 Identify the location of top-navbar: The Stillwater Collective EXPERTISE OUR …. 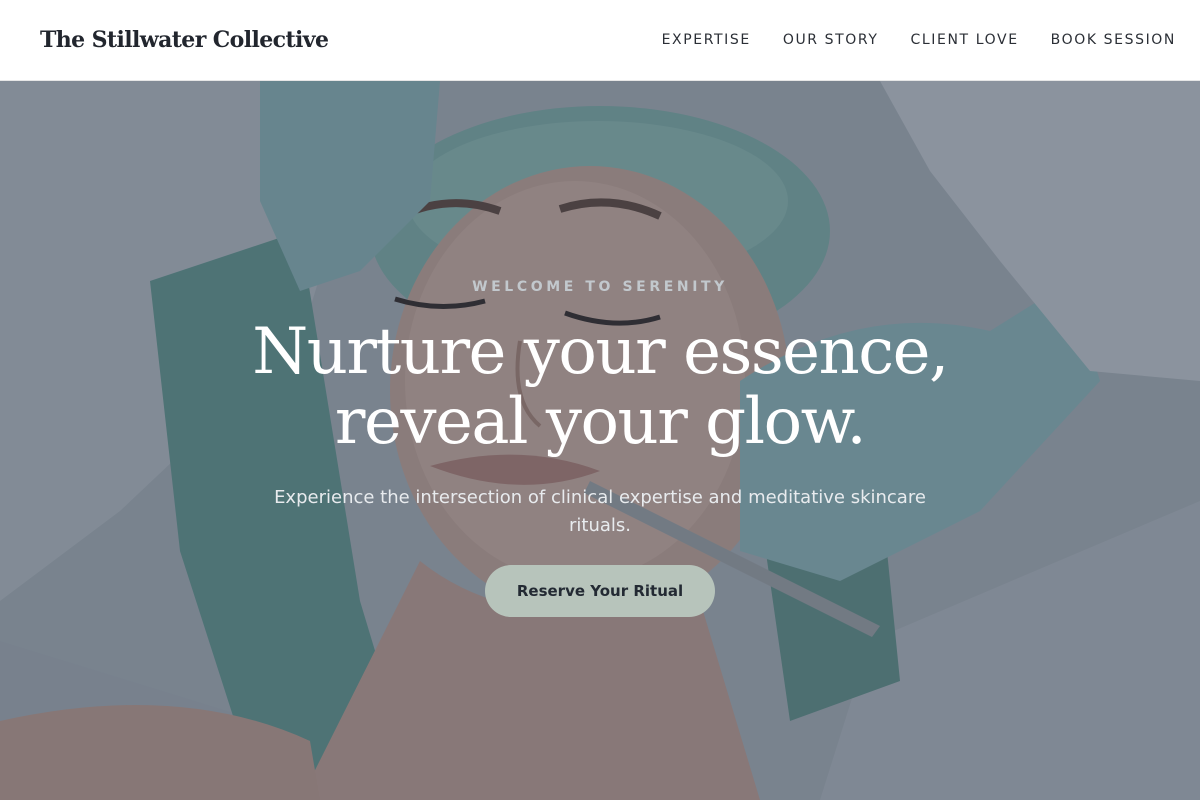
(600, 40).